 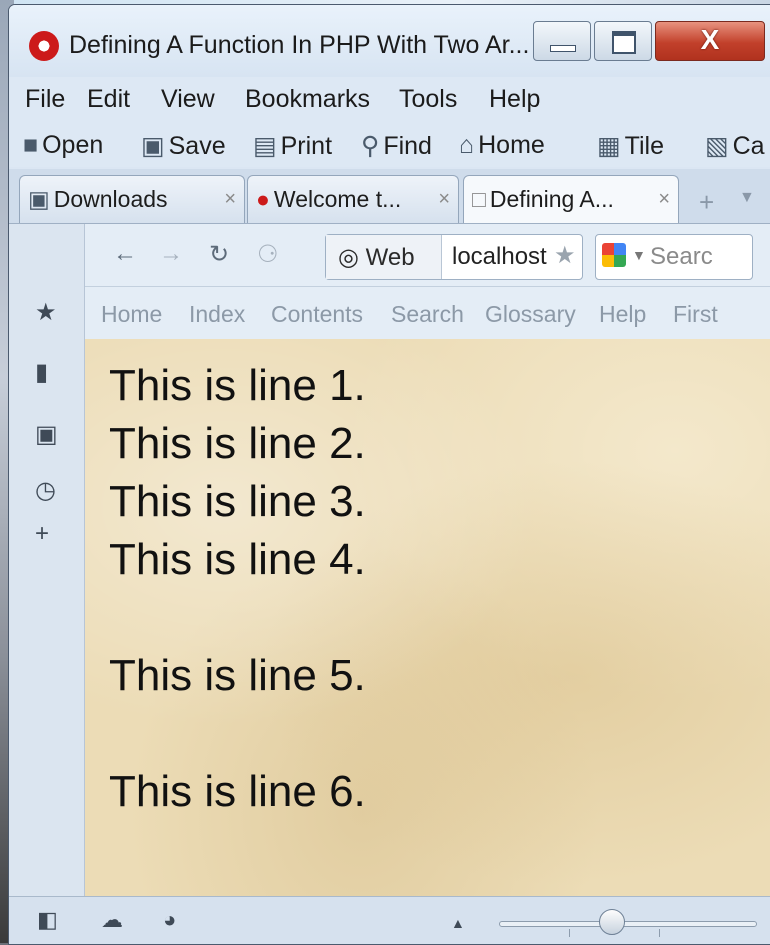 I want to click on tab-label: Downloads, so click(x=110, y=199).